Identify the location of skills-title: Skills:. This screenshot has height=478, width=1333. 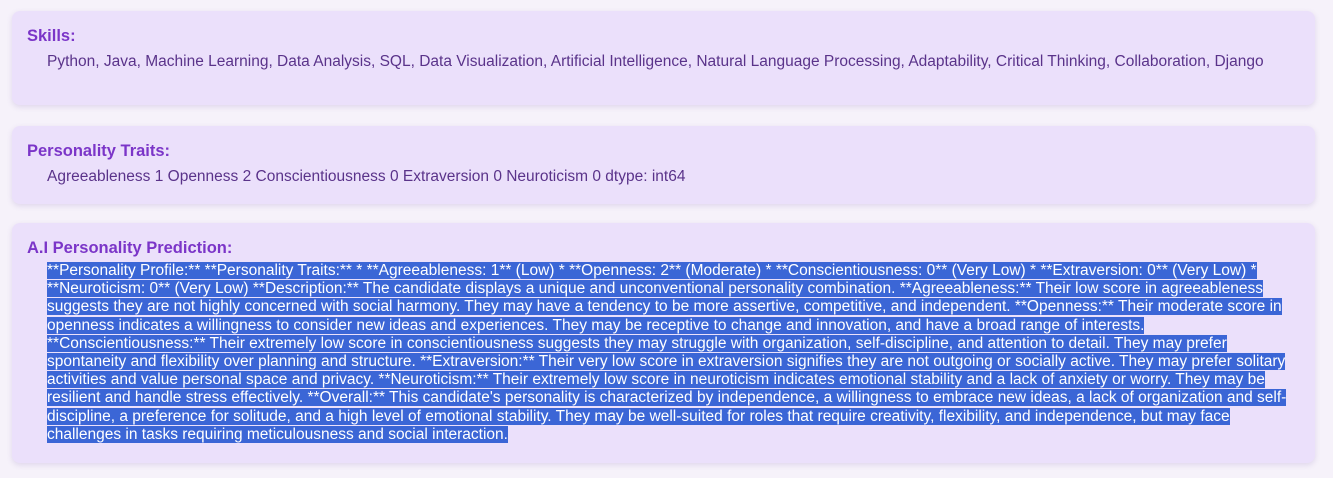
(51, 36).